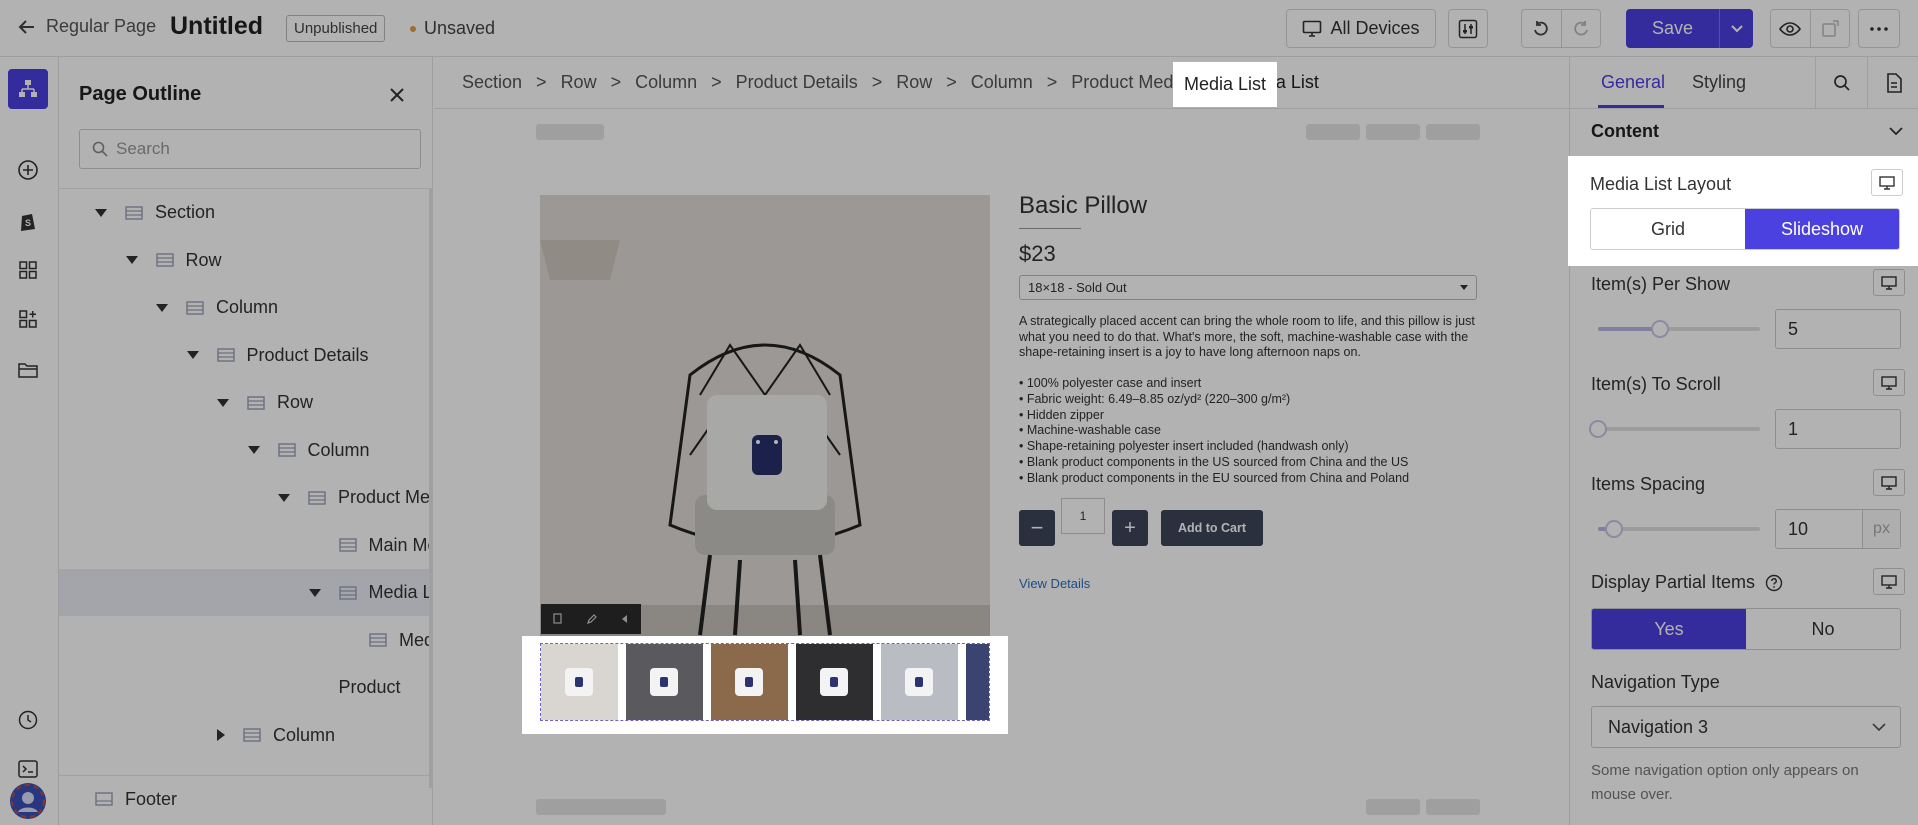  I want to click on history-button, so click(28, 720).